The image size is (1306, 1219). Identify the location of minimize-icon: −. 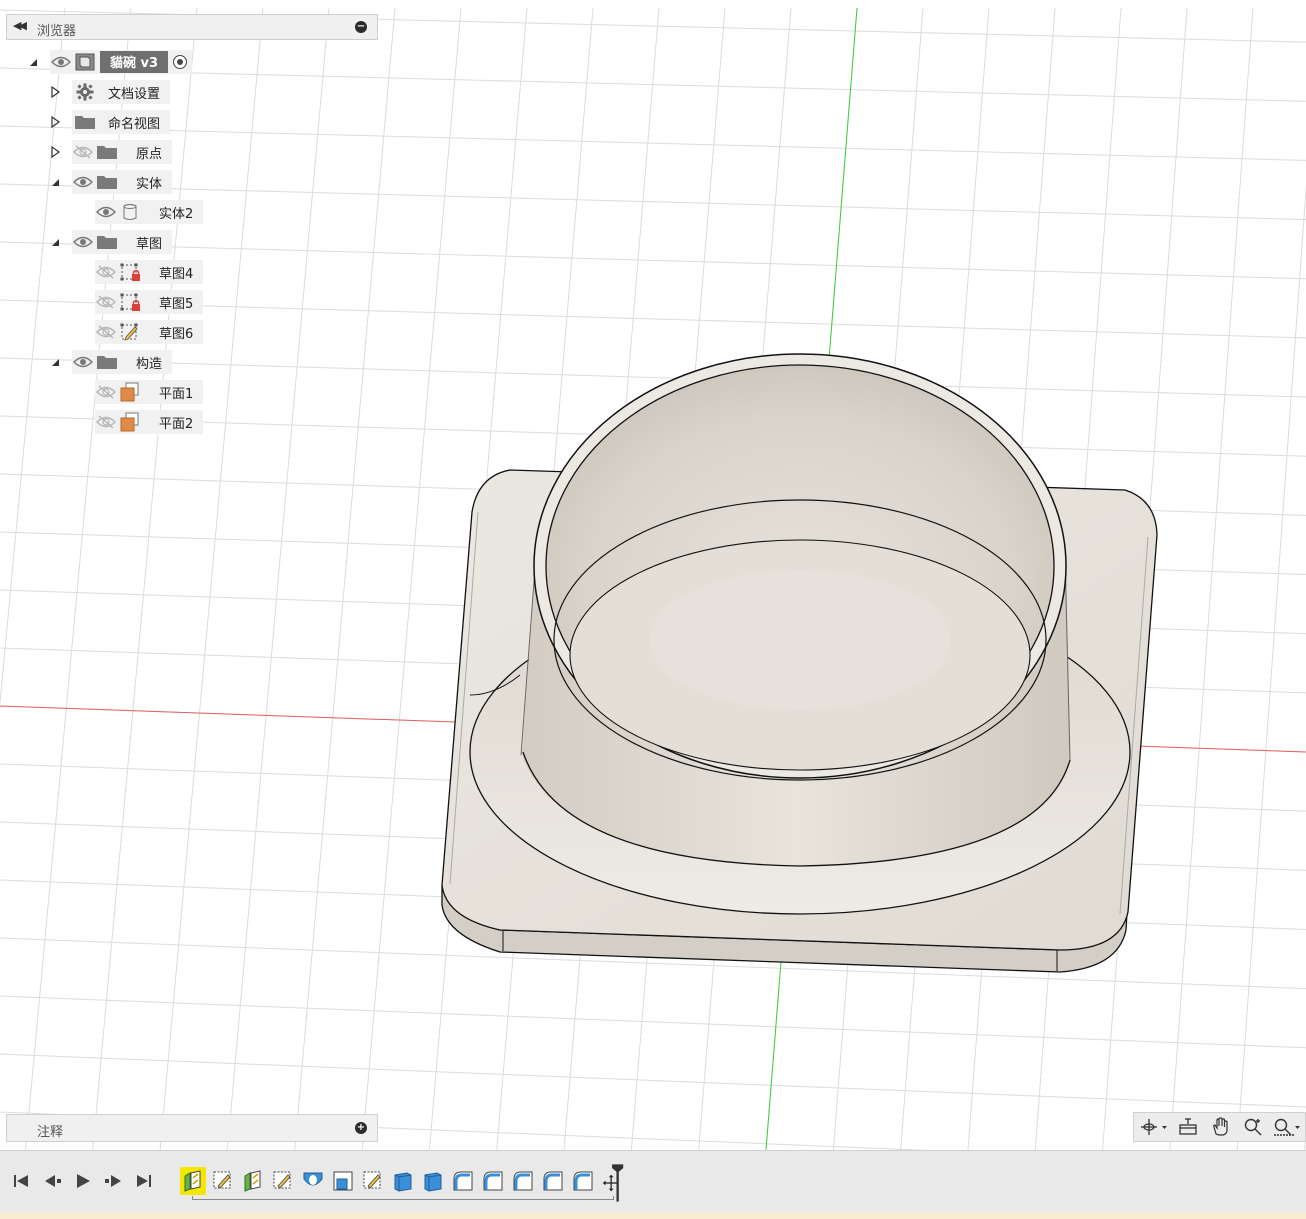
(361, 27).